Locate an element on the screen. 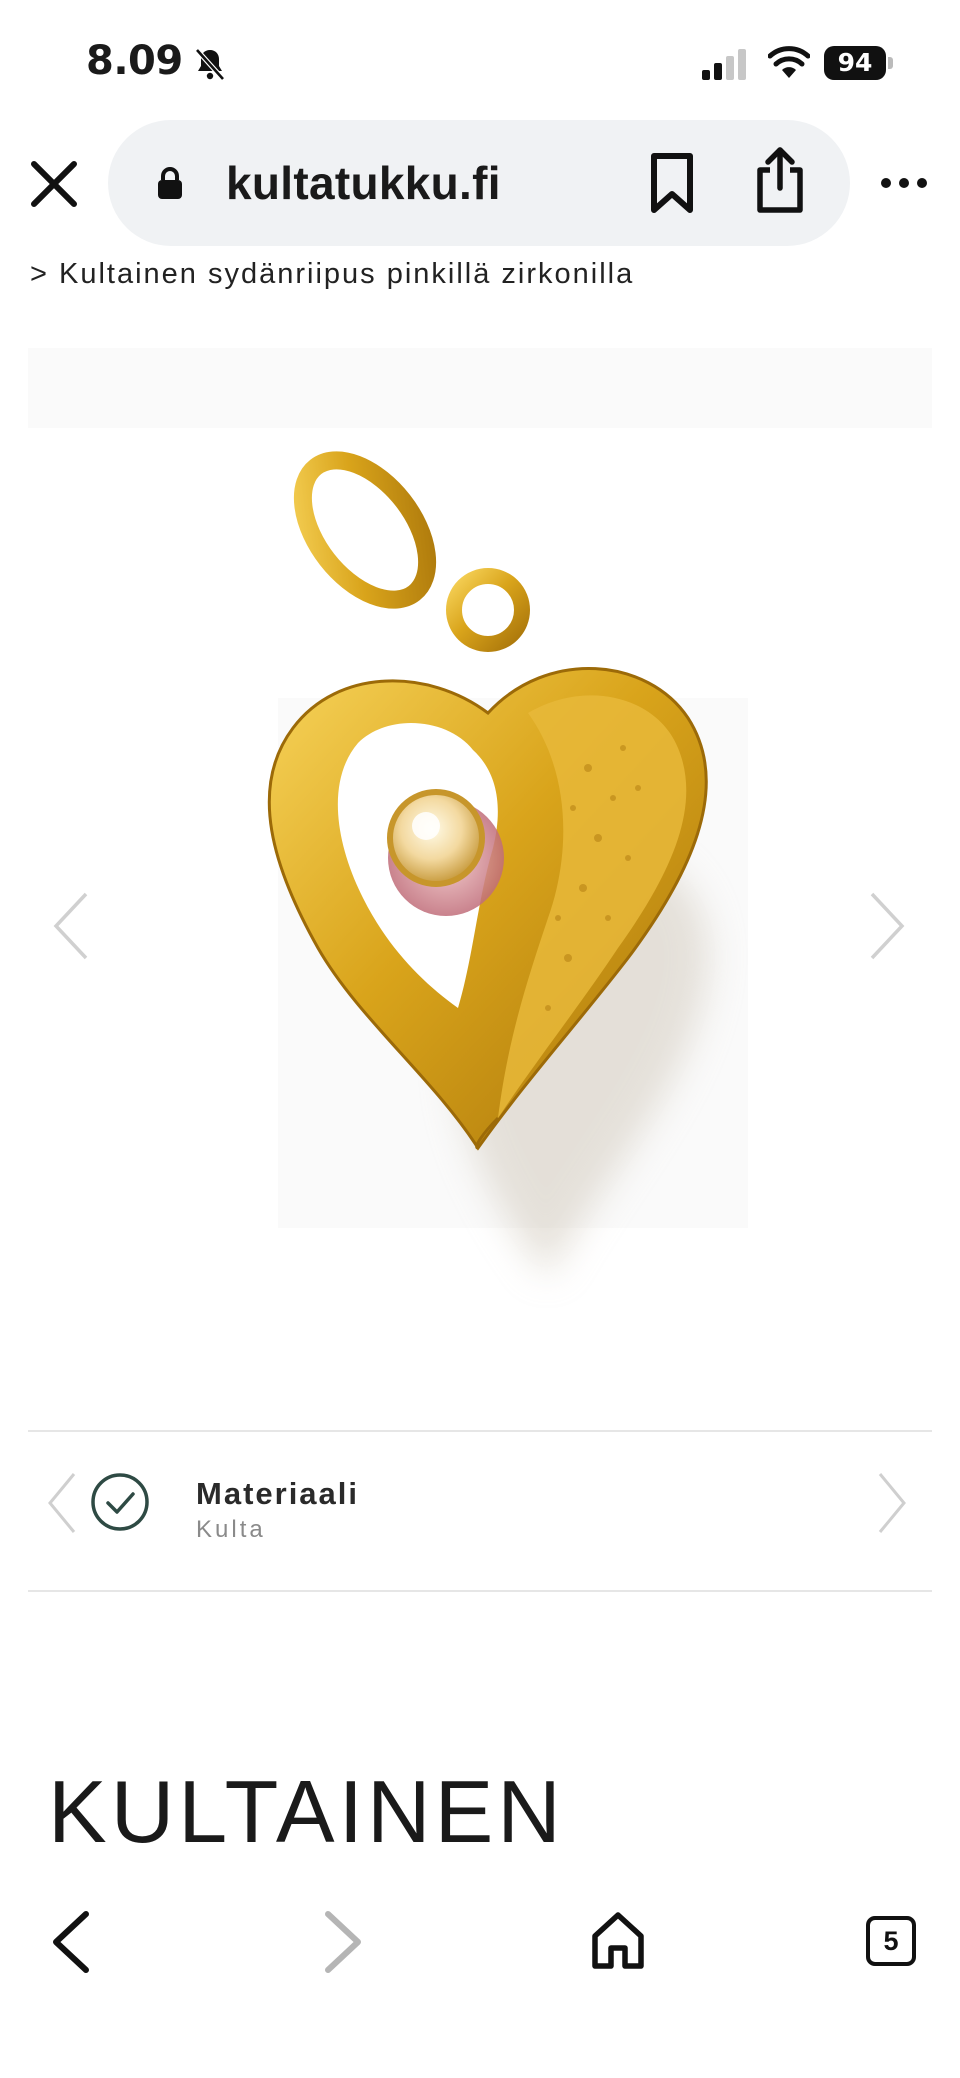  product-title-container: KULTAINEN SYDÄNRIIPUS is located at coordinates (480, 1810).